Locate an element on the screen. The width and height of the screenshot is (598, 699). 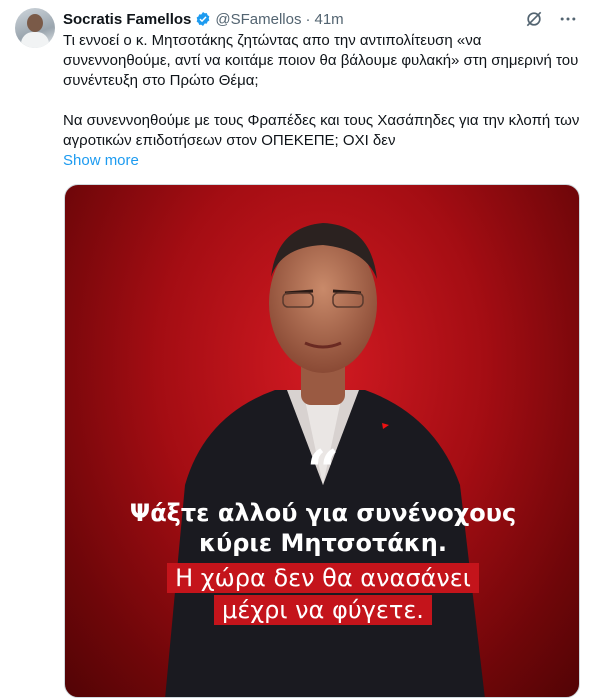
quote-line-2: κύριε Μητσοτάκη. is located at coordinates (323, 543).